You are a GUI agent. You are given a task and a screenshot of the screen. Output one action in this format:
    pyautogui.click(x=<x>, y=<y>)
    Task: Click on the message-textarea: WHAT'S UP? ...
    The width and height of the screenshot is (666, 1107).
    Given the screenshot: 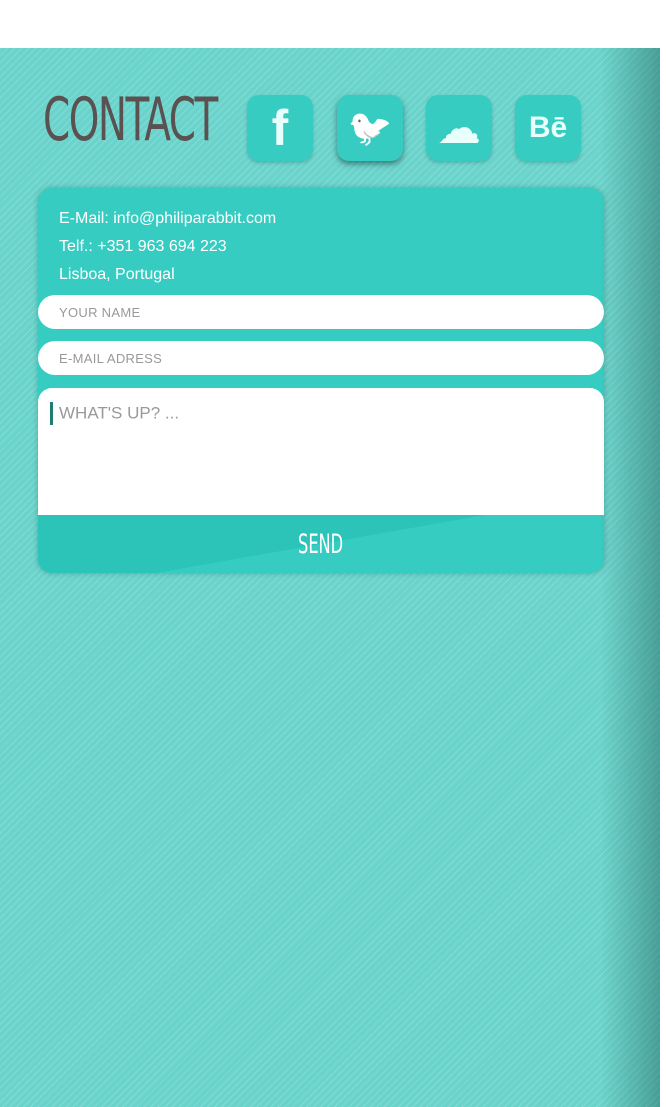 What is the action you would take?
    pyautogui.click(x=321, y=451)
    